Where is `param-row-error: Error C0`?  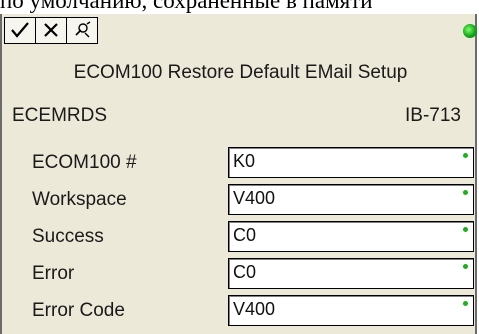
param-row-error: Error C0 is located at coordinates (240, 276).